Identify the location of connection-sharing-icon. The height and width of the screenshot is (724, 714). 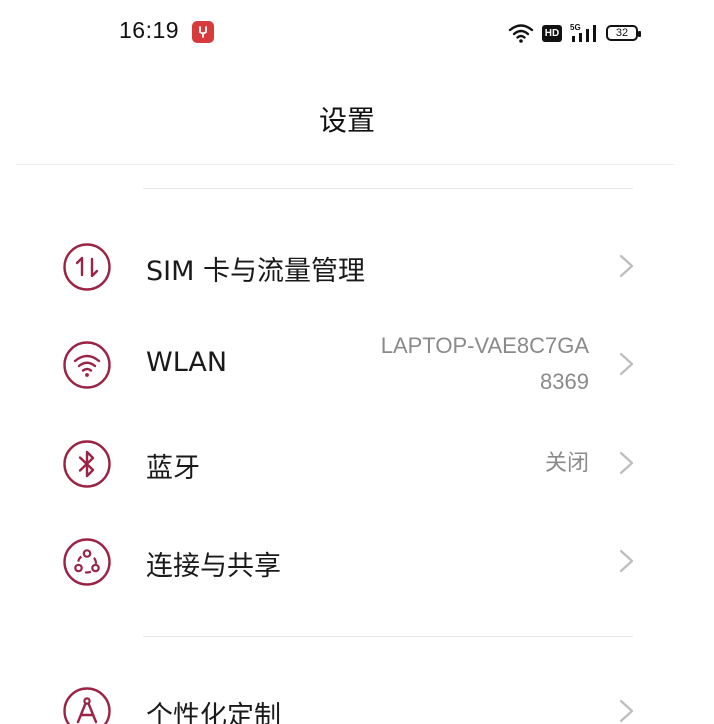
(87, 562).